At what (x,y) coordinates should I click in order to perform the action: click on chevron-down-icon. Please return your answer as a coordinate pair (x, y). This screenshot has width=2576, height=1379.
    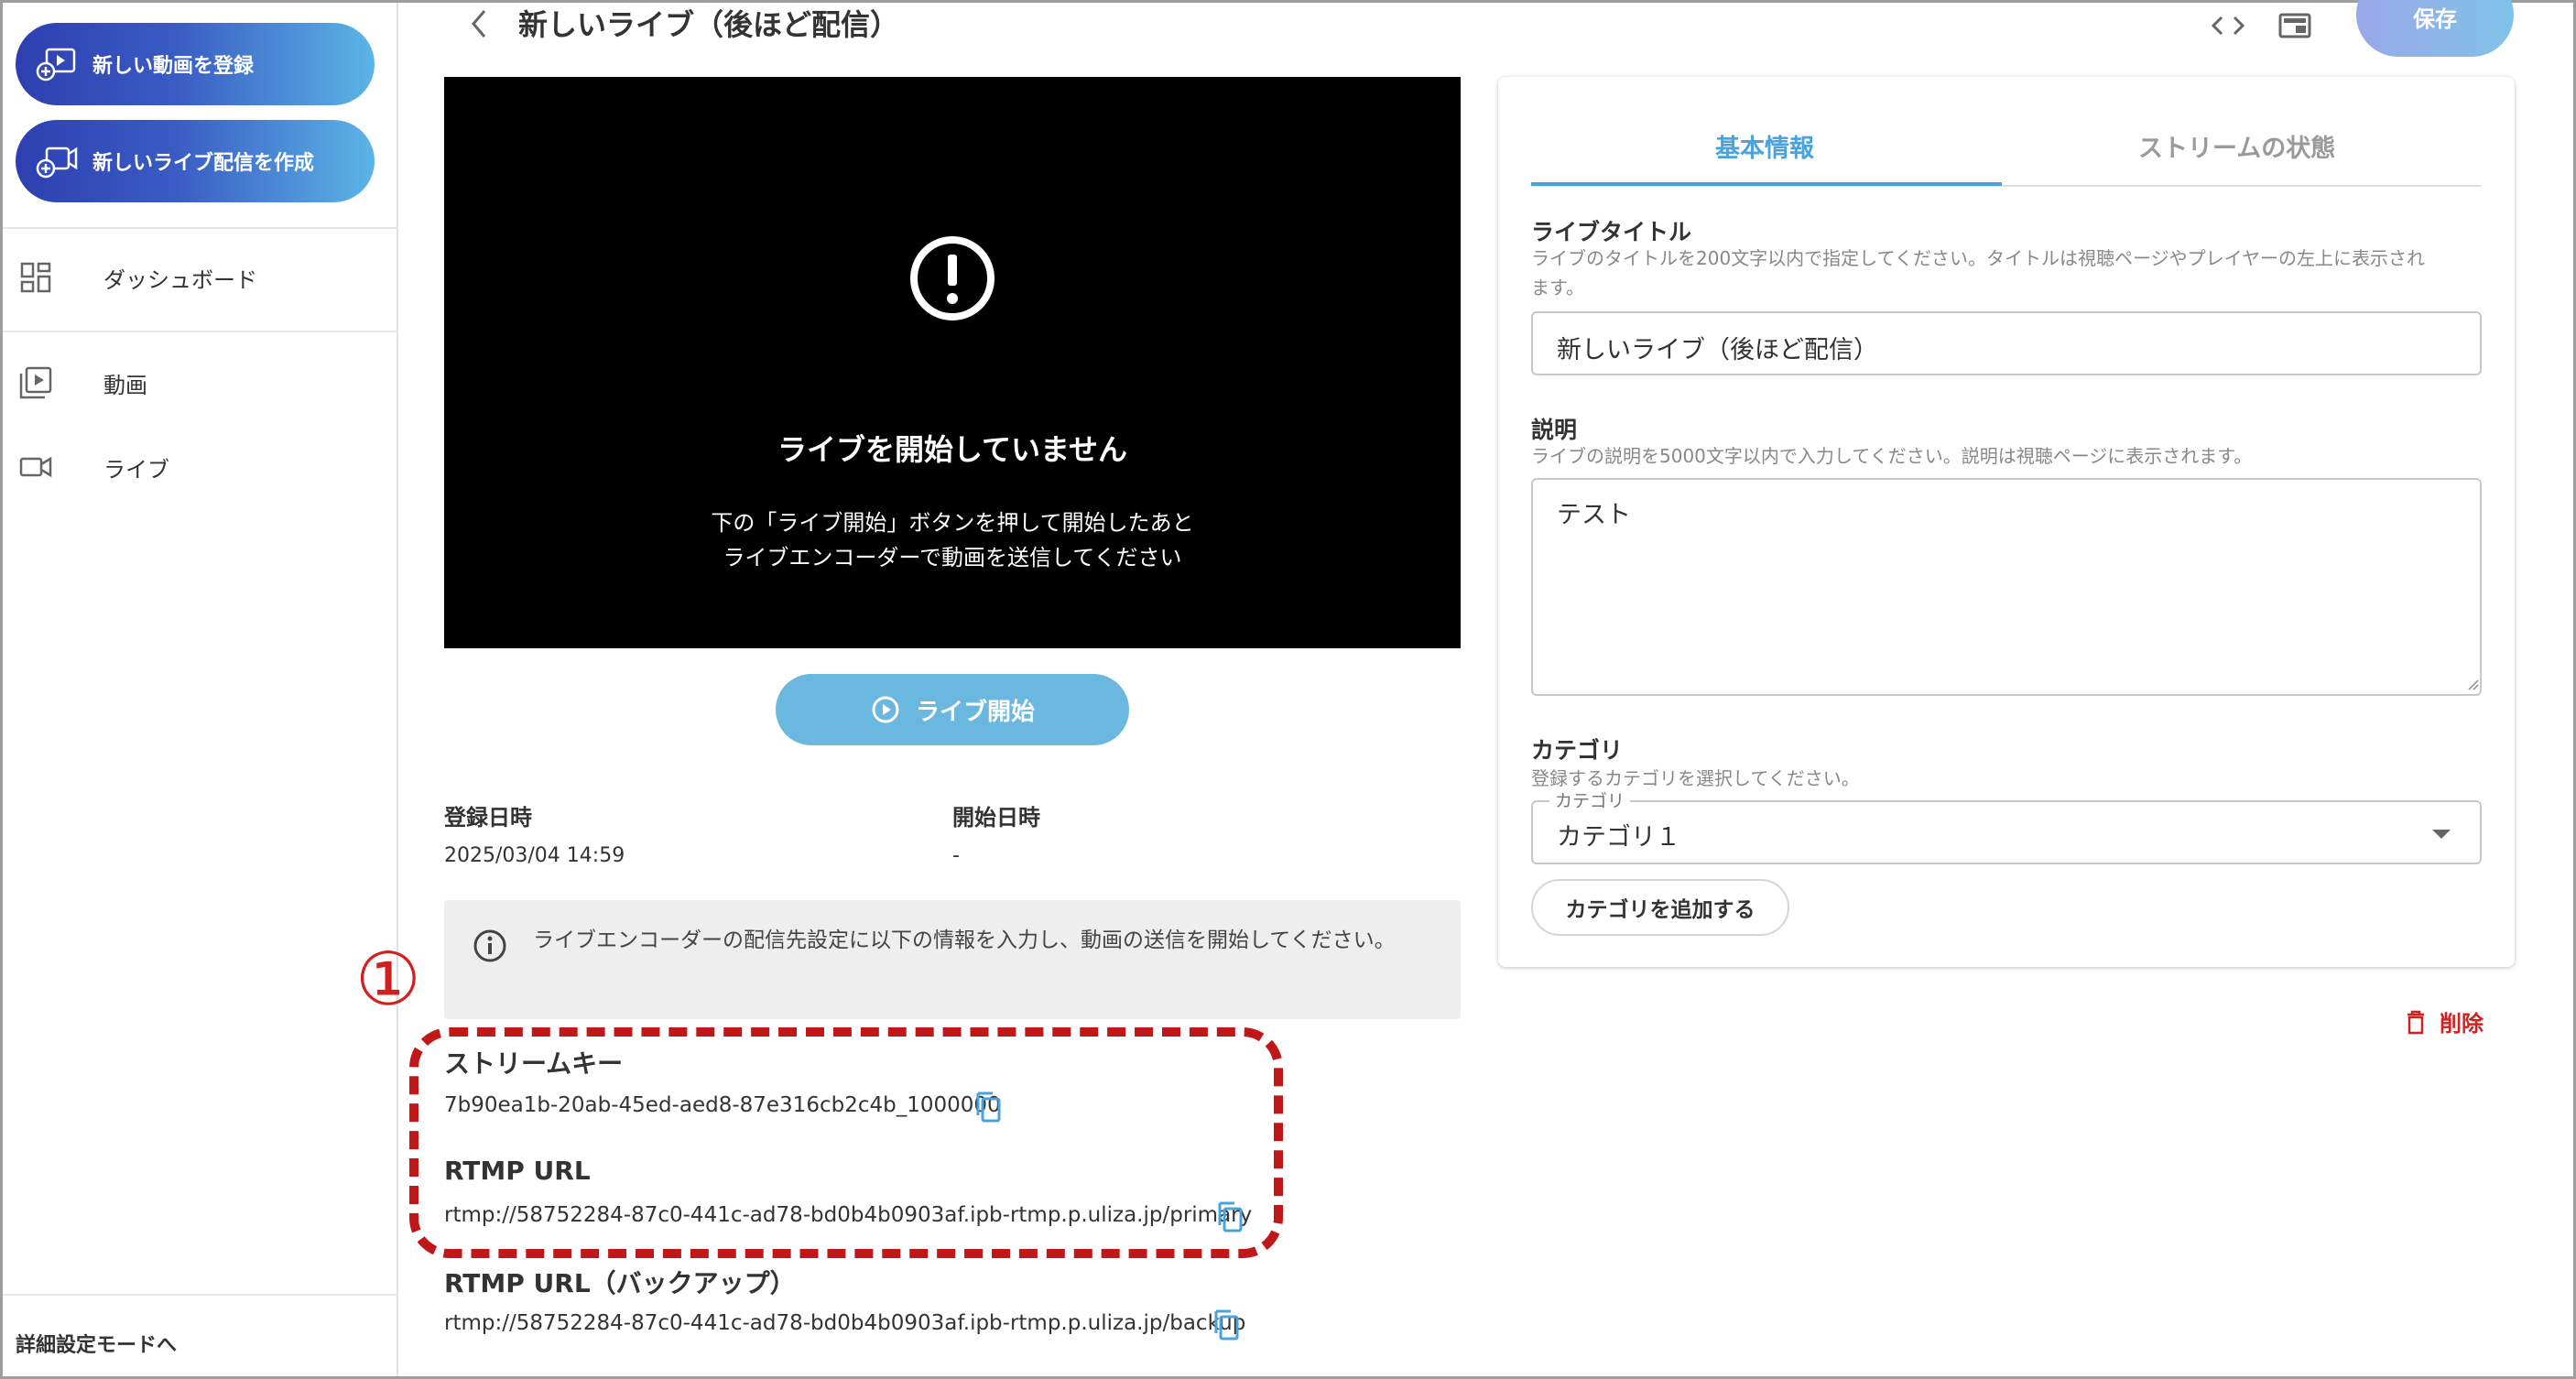
    Looking at the image, I should click on (2441, 834).